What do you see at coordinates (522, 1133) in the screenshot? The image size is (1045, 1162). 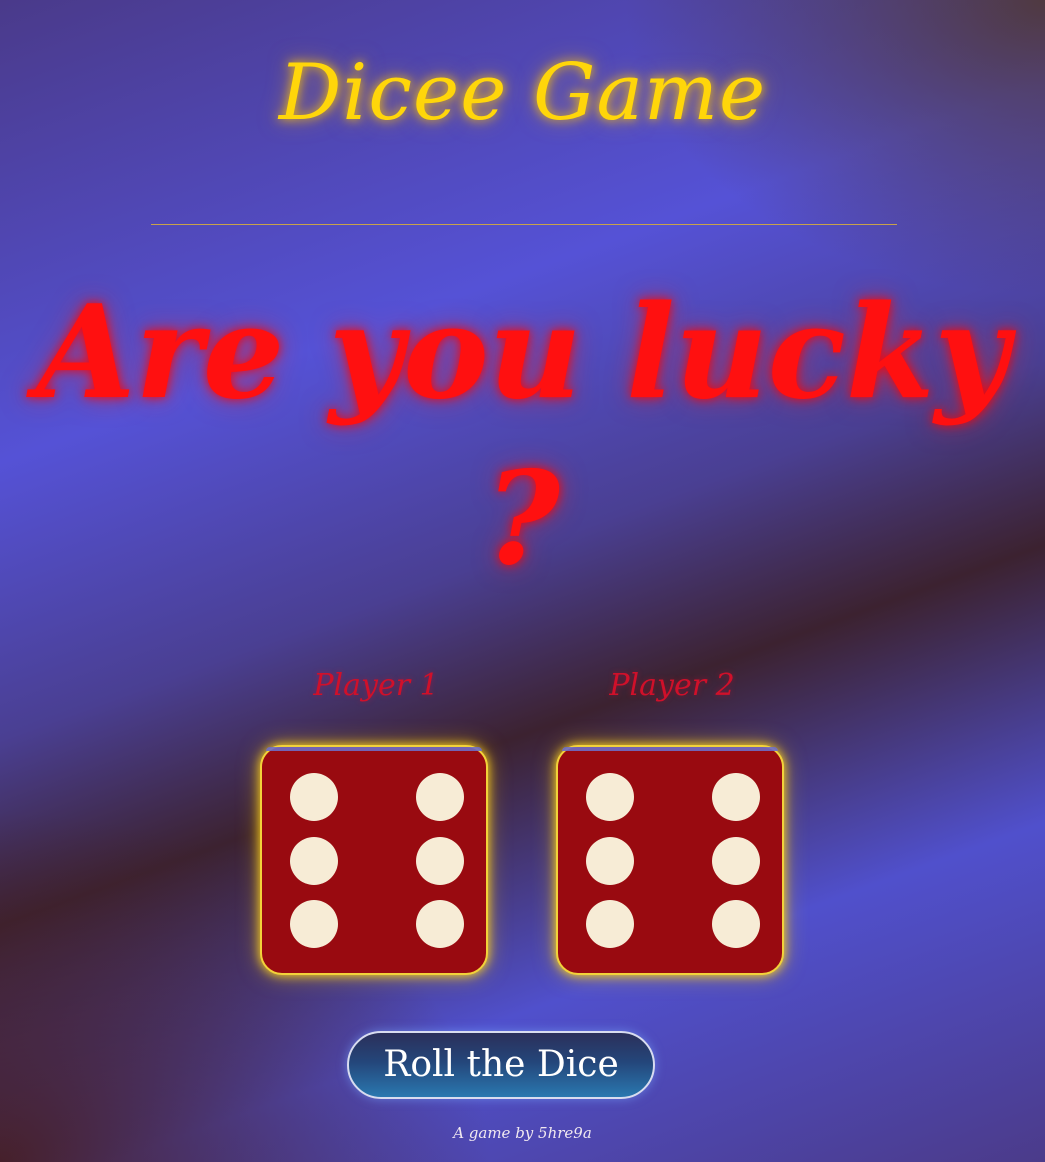 I see `footer-credit: A game by 5hre9a` at bounding box center [522, 1133].